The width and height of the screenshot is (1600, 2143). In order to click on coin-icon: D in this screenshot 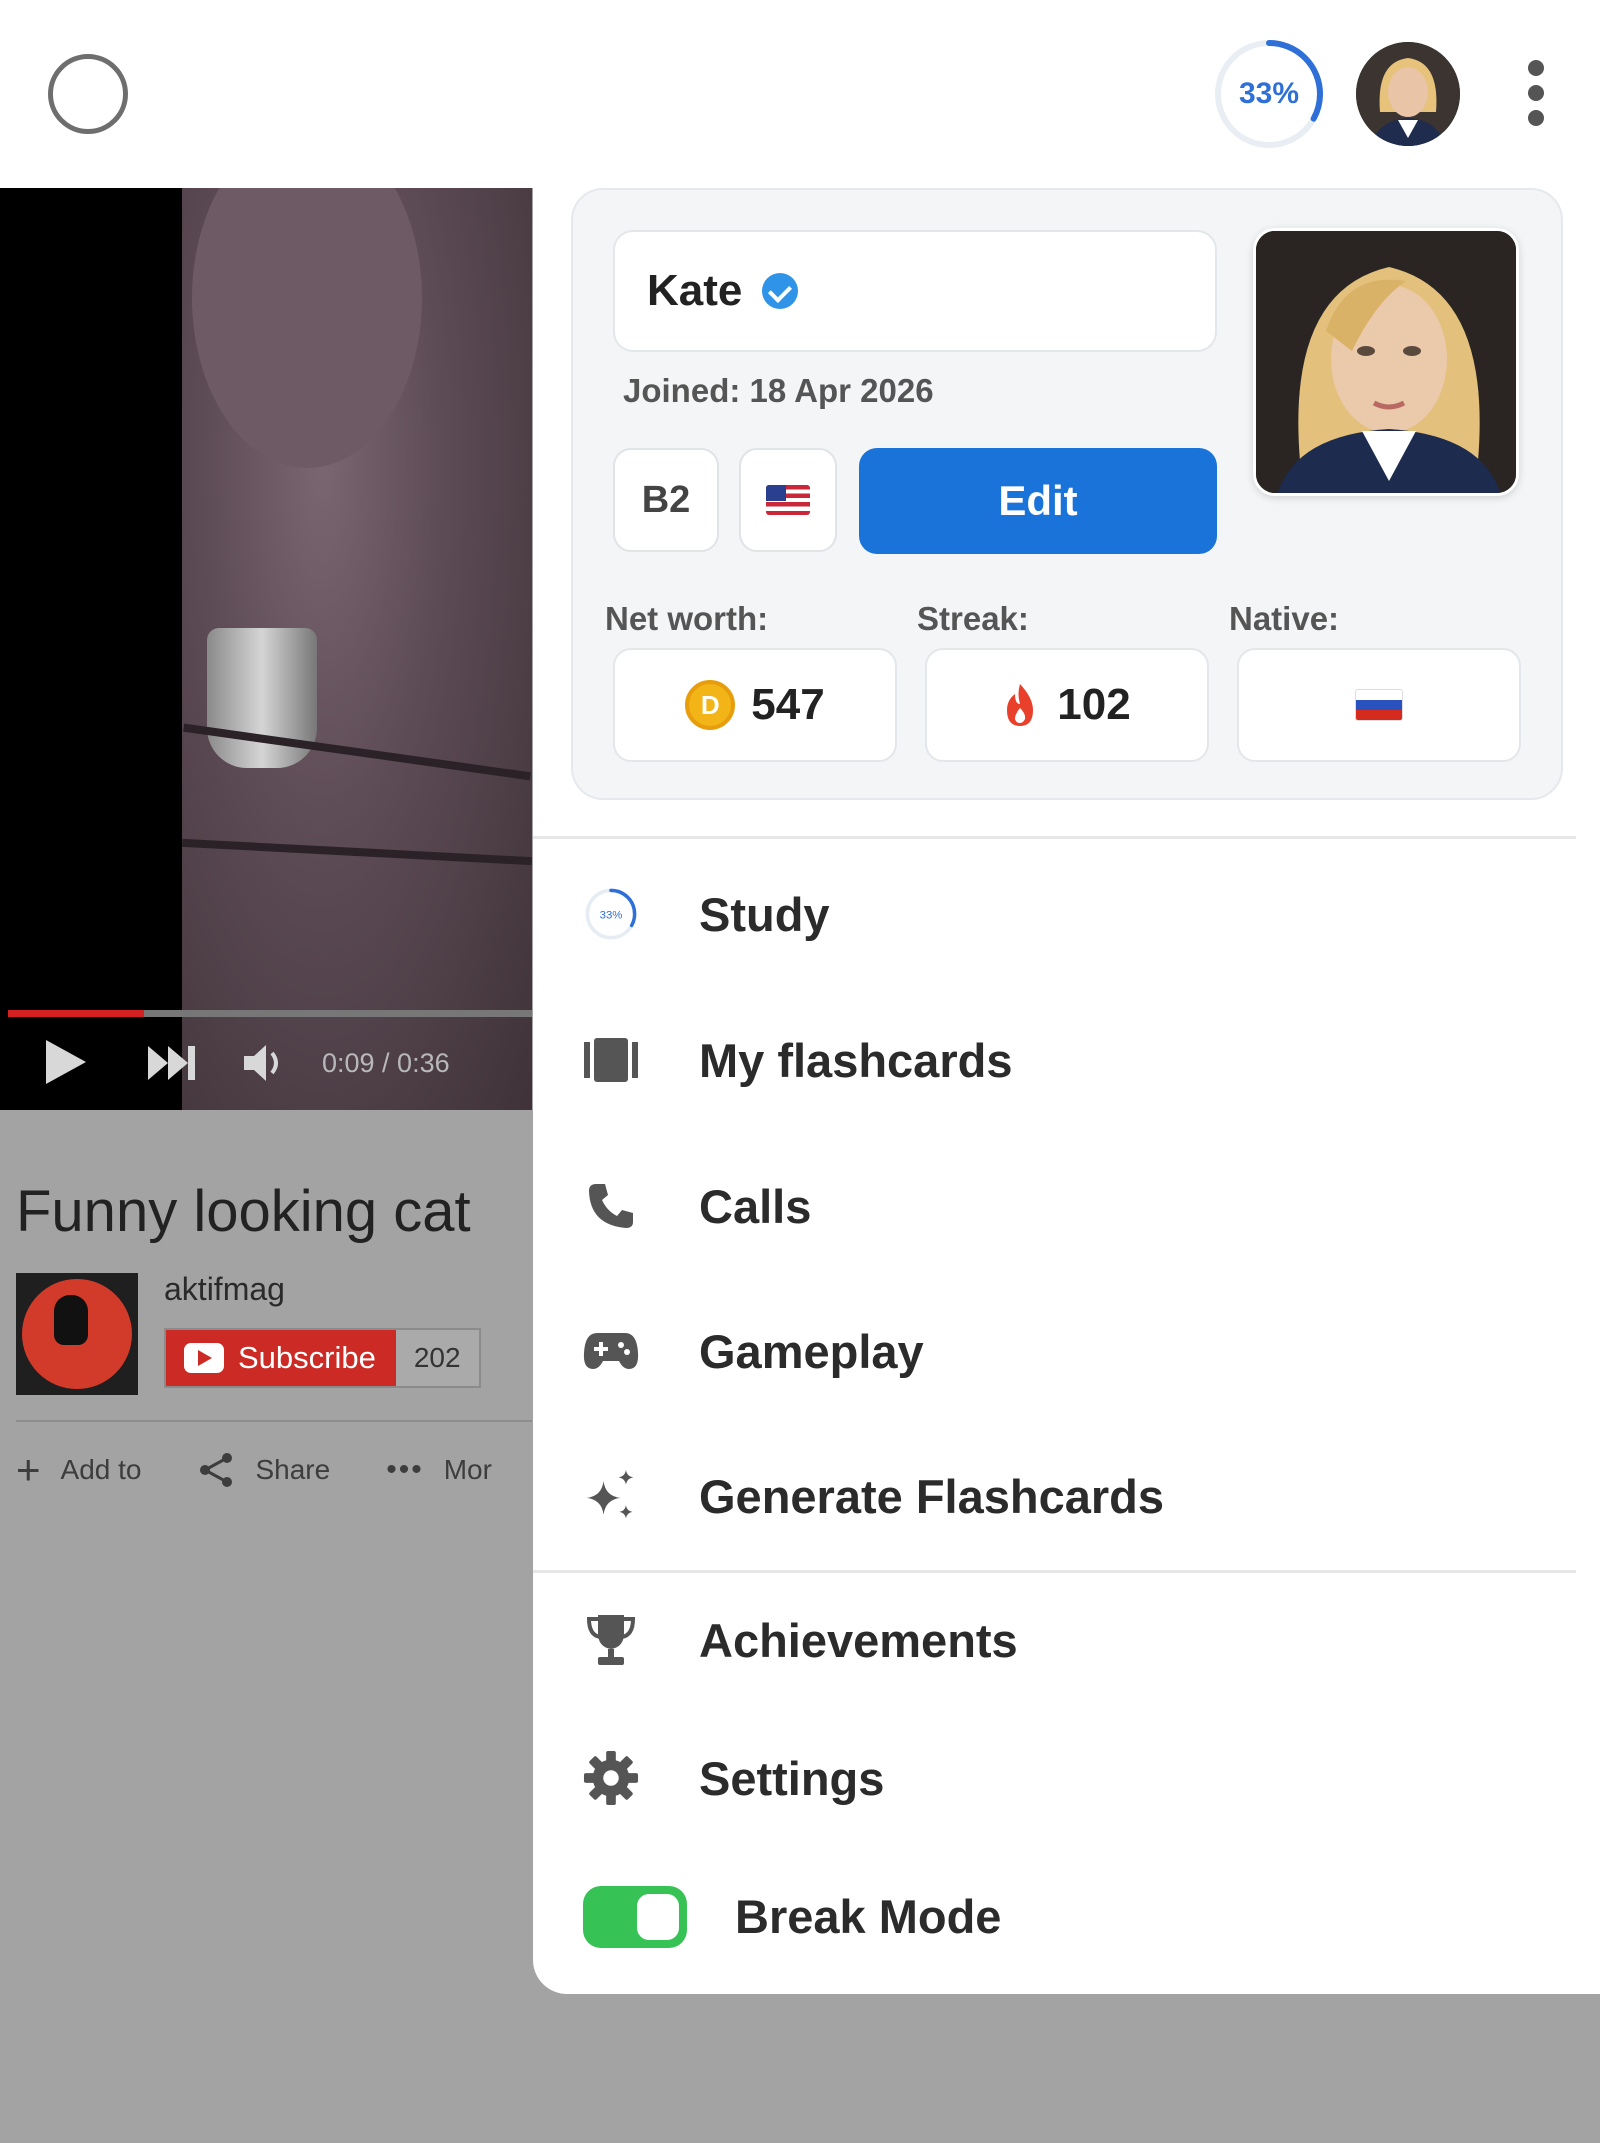, I will do `click(710, 705)`.